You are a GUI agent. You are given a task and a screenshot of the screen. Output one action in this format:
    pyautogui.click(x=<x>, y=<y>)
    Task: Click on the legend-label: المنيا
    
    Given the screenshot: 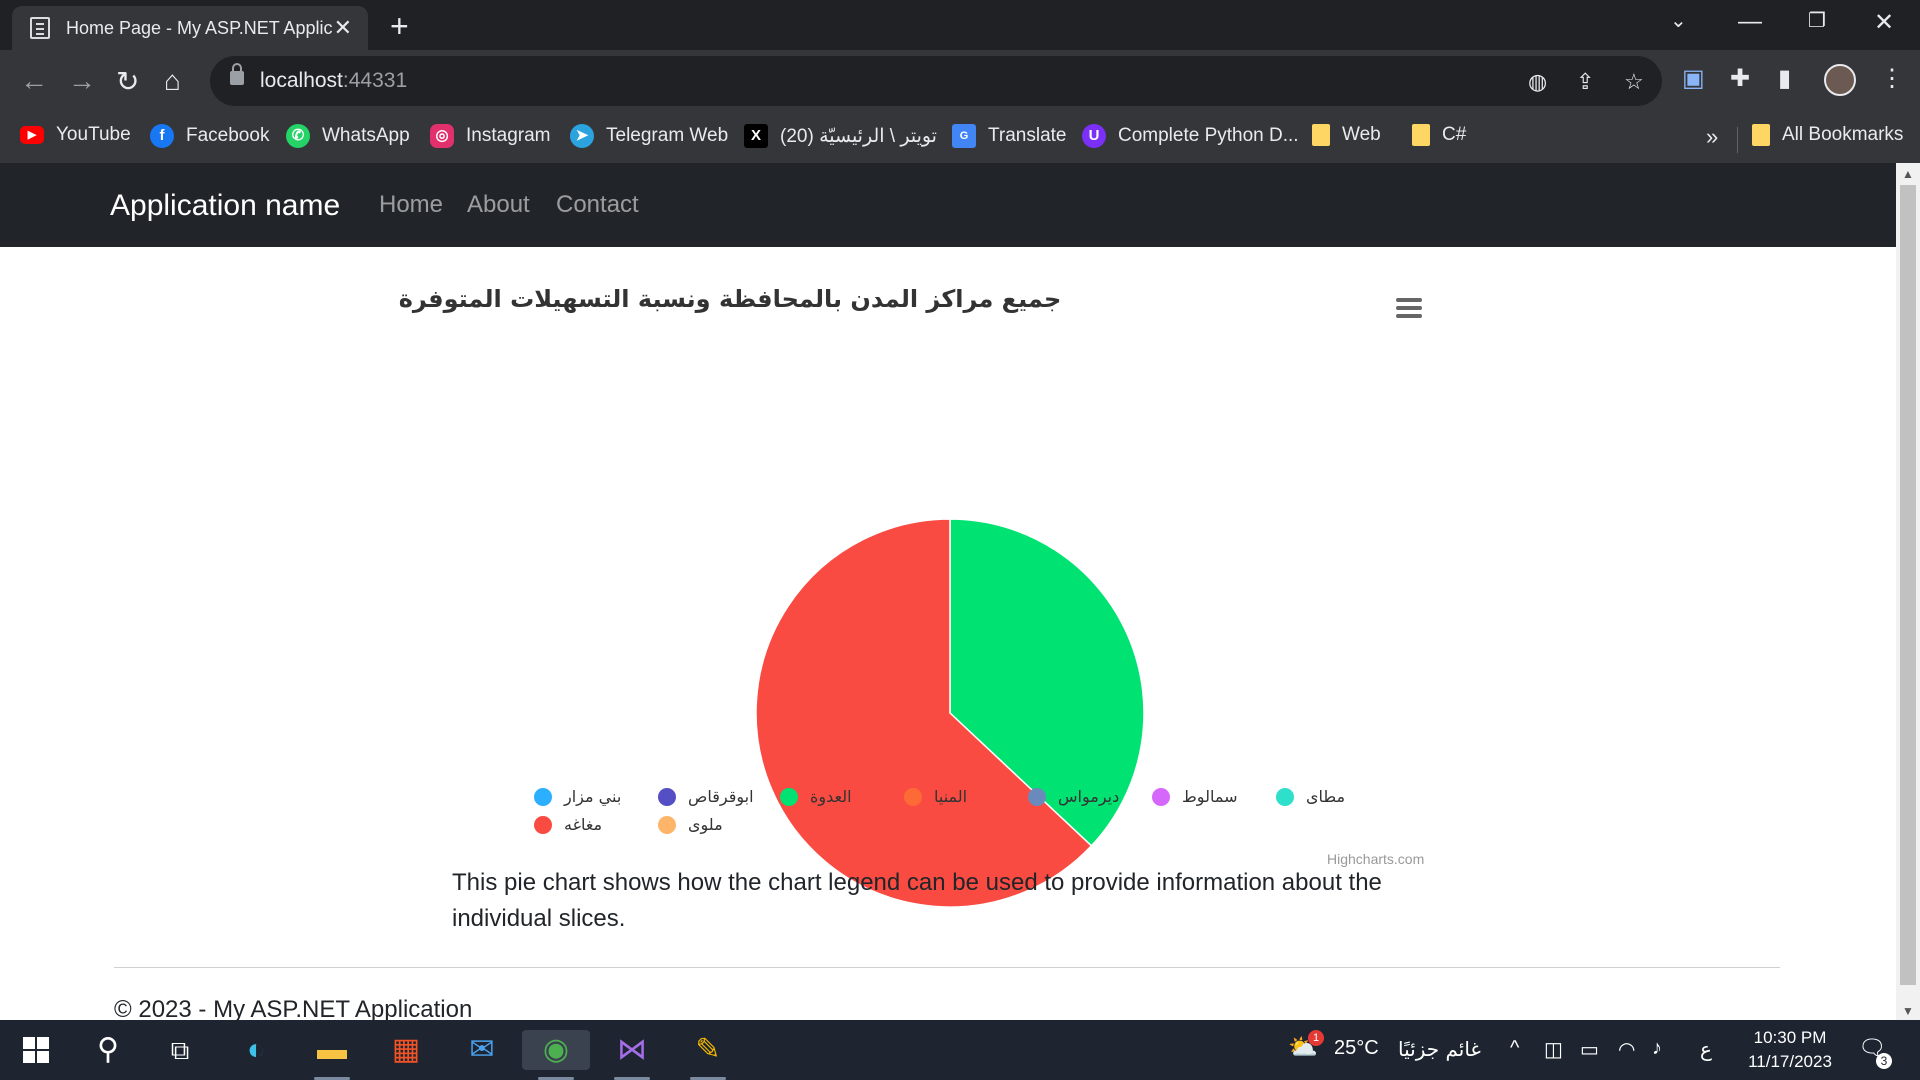 What is the action you would take?
    pyautogui.click(x=951, y=796)
    